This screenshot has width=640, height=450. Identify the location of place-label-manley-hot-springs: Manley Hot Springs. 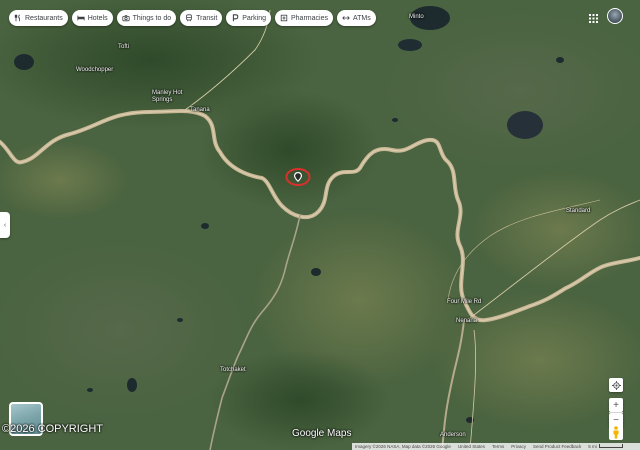
(172, 96).